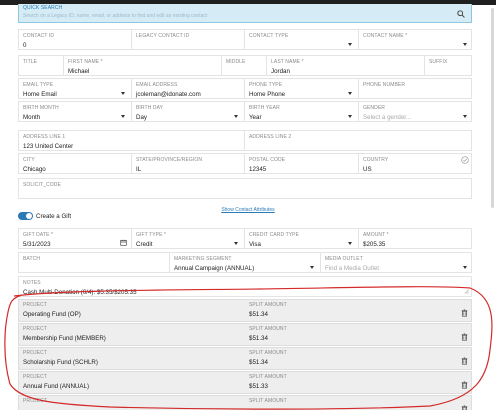 Image resolution: width=496 pixels, height=410 pixels. What do you see at coordinates (258, 386) in the screenshot?
I see `split-amount-value: $51.33` at bounding box center [258, 386].